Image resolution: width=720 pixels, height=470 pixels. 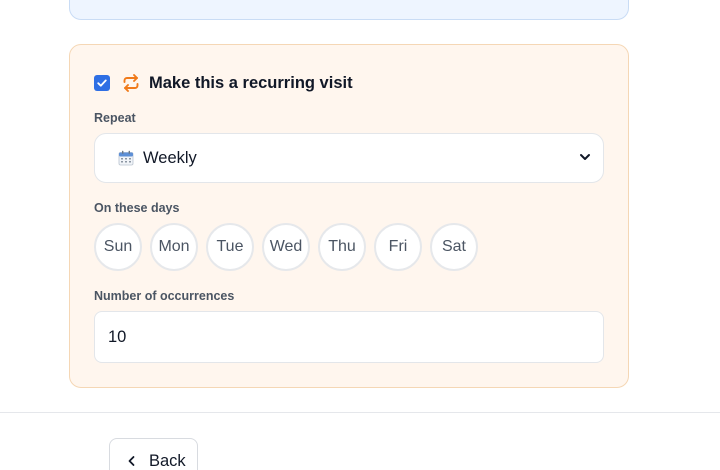 What do you see at coordinates (349, 158) in the screenshot?
I see `repeat-select: Weekly` at bounding box center [349, 158].